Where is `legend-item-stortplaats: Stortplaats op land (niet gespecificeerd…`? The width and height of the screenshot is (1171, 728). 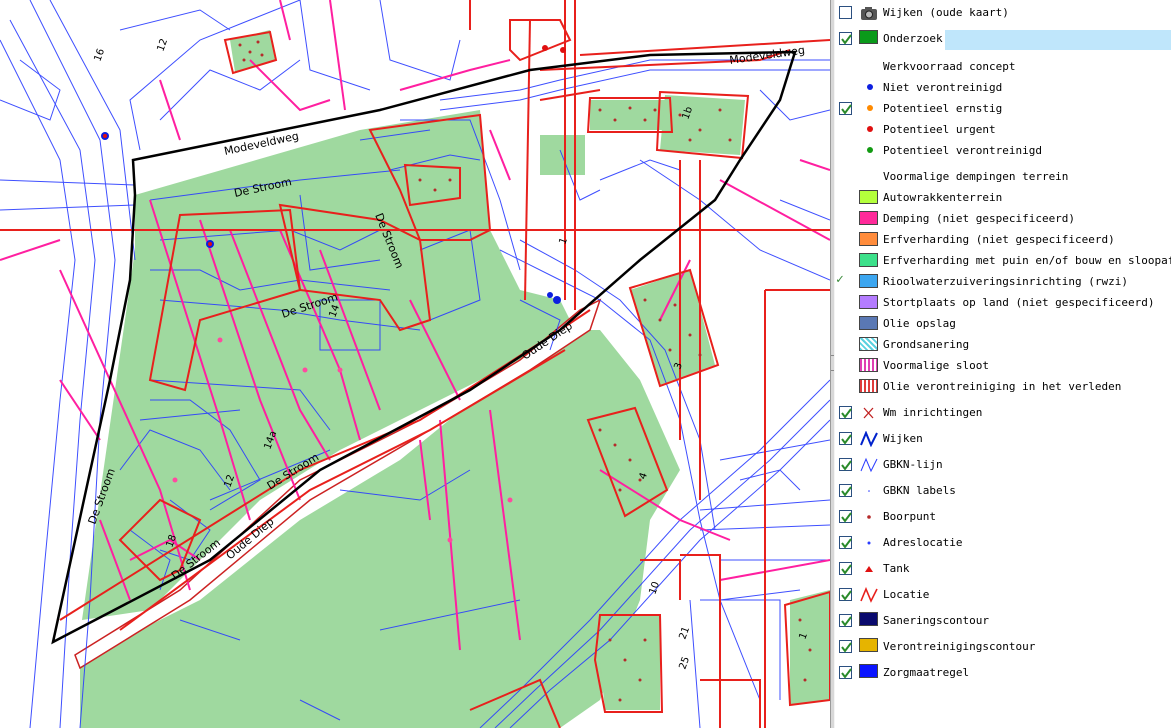
legend-item-stortplaats: Stortplaats op land (niet gespecificeerd… is located at coordinates (1003, 303).